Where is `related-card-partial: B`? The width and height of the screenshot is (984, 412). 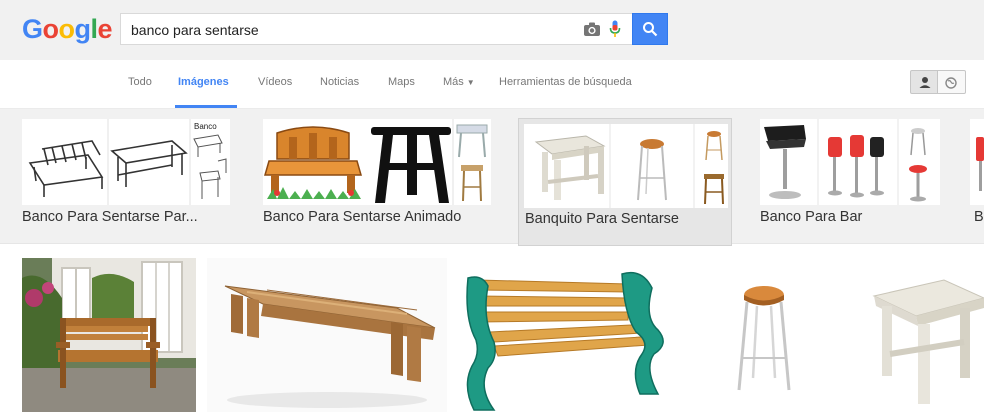 related-card-partial: B is located at coordinates (977, 184).